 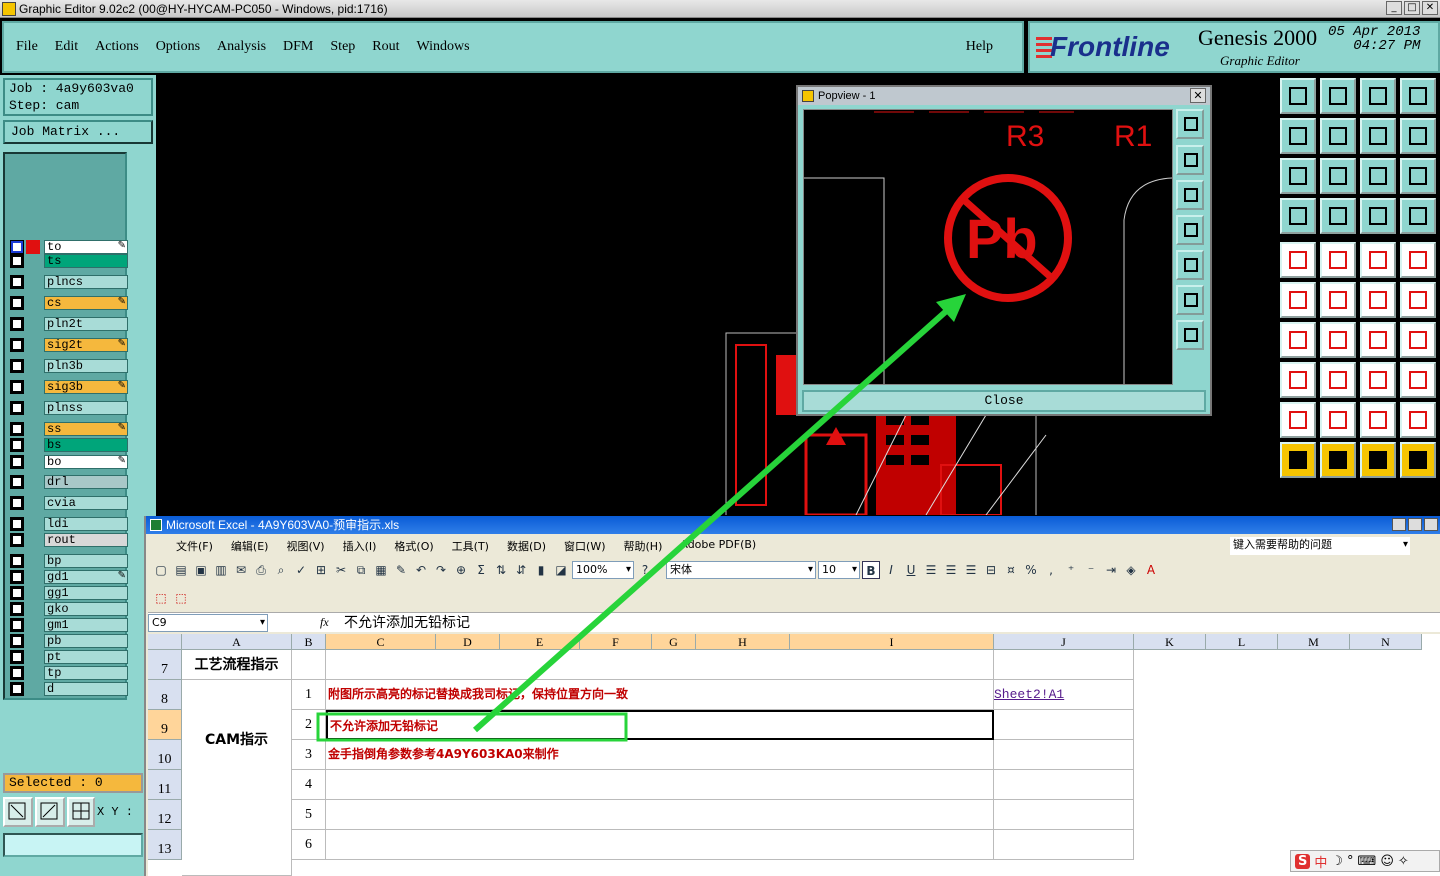 I want to click on tool-pointer-button, so click(x=1298, y=460).